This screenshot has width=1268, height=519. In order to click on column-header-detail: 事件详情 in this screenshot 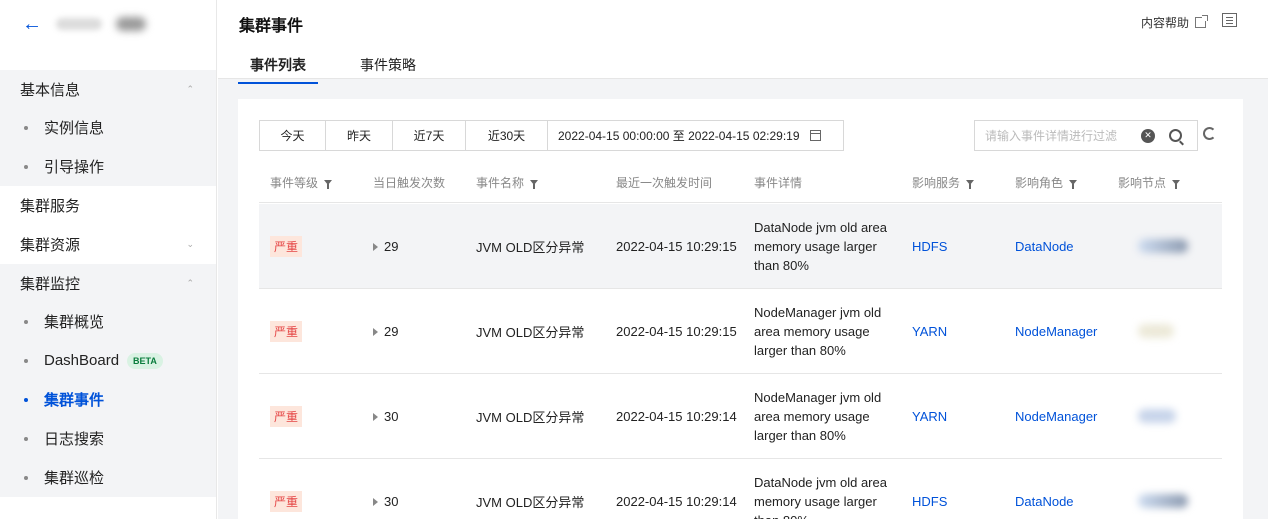, I will do `click(833, 182)`.